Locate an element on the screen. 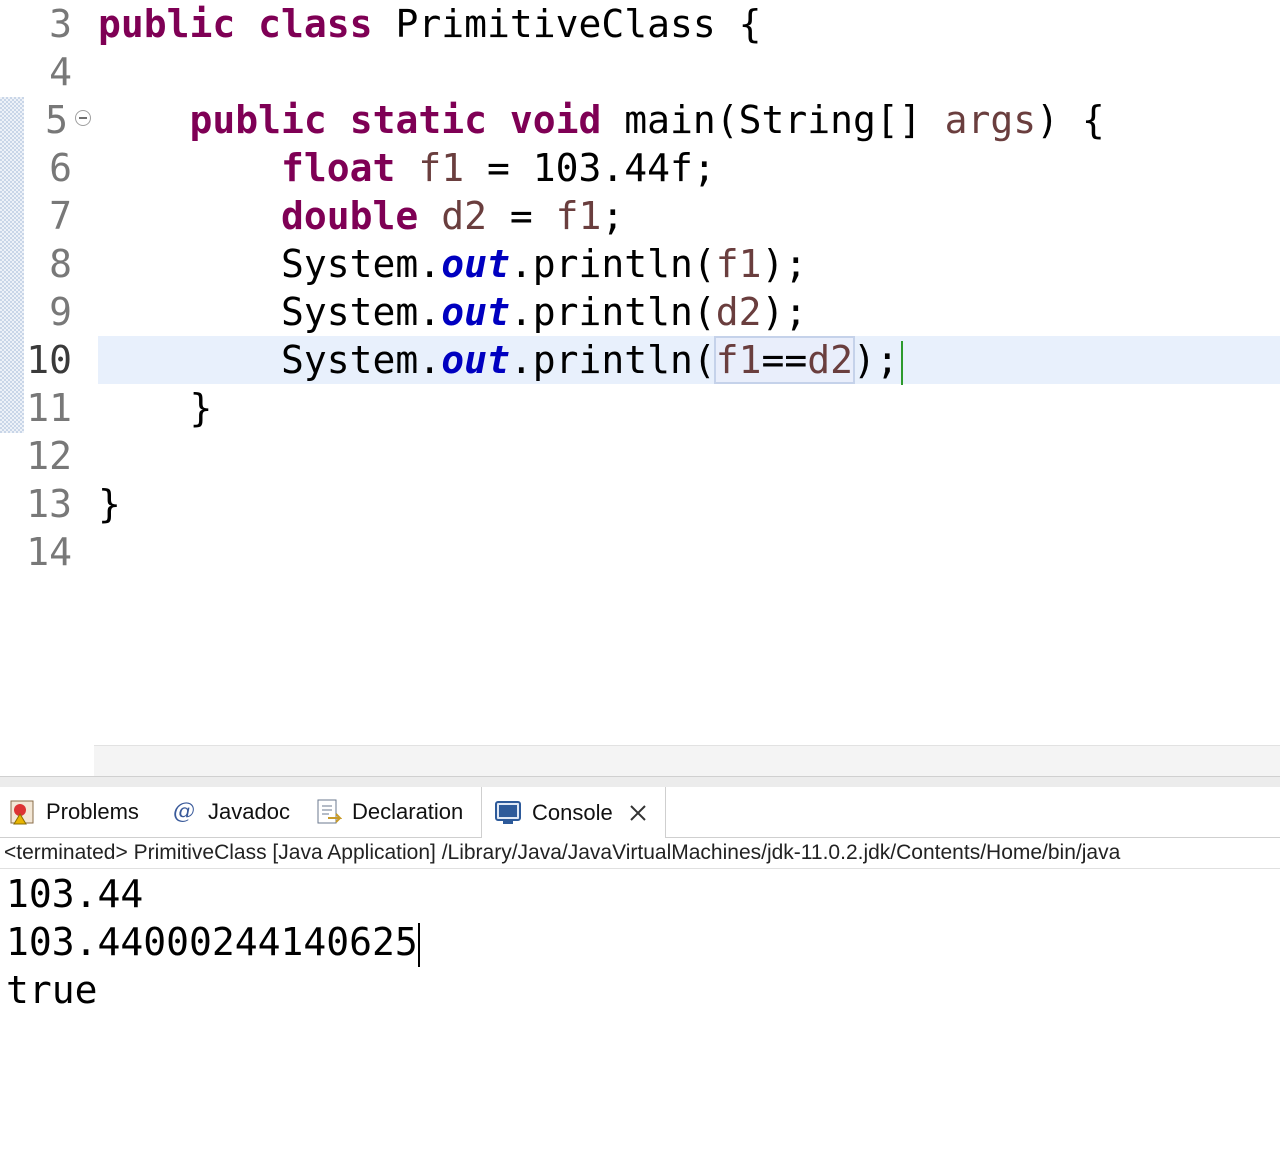  code-text: double d2 = f1; is located at coordinates (453, 216).